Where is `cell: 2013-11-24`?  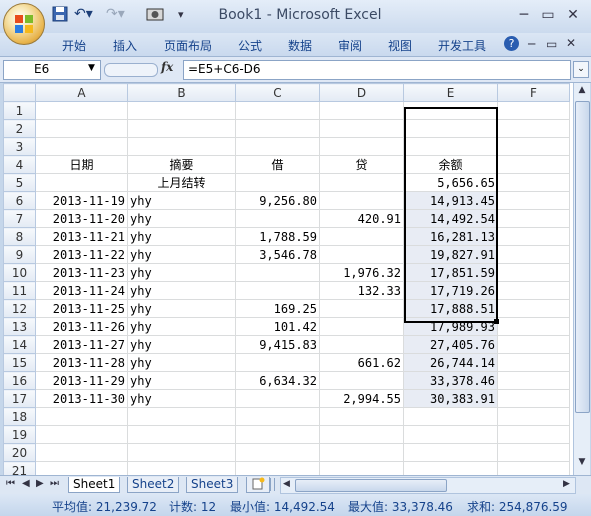 cell: 2013-11-24 is located at coordinates (81, 290).